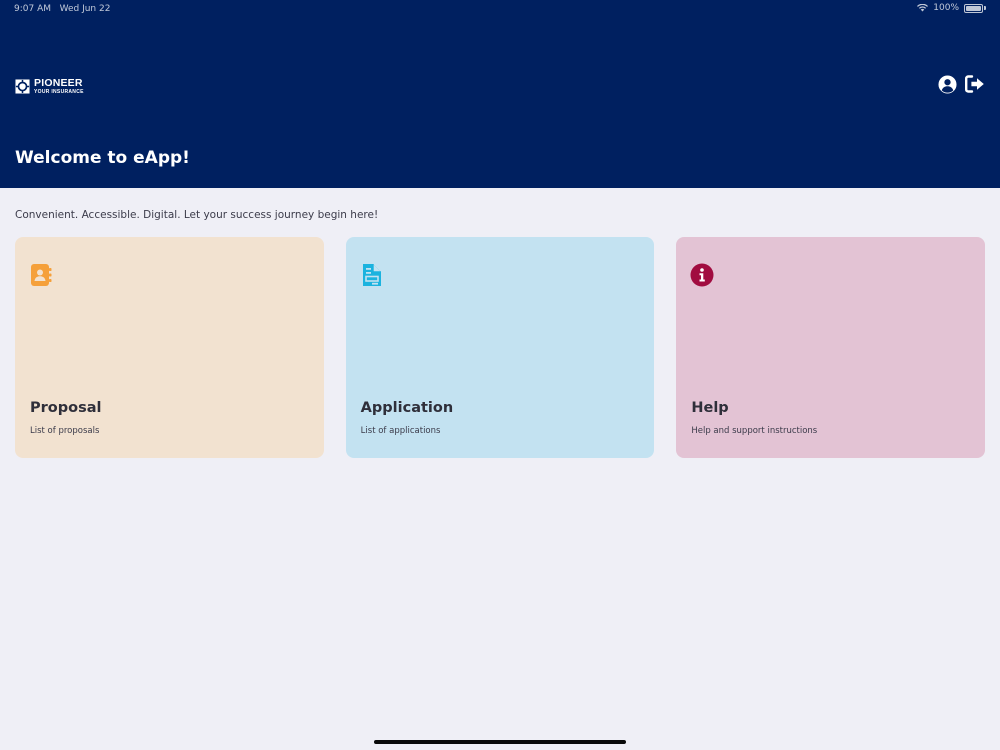  I want to click on logo-text: PIONEER YOUR INSURANCE, so click(59, 86).